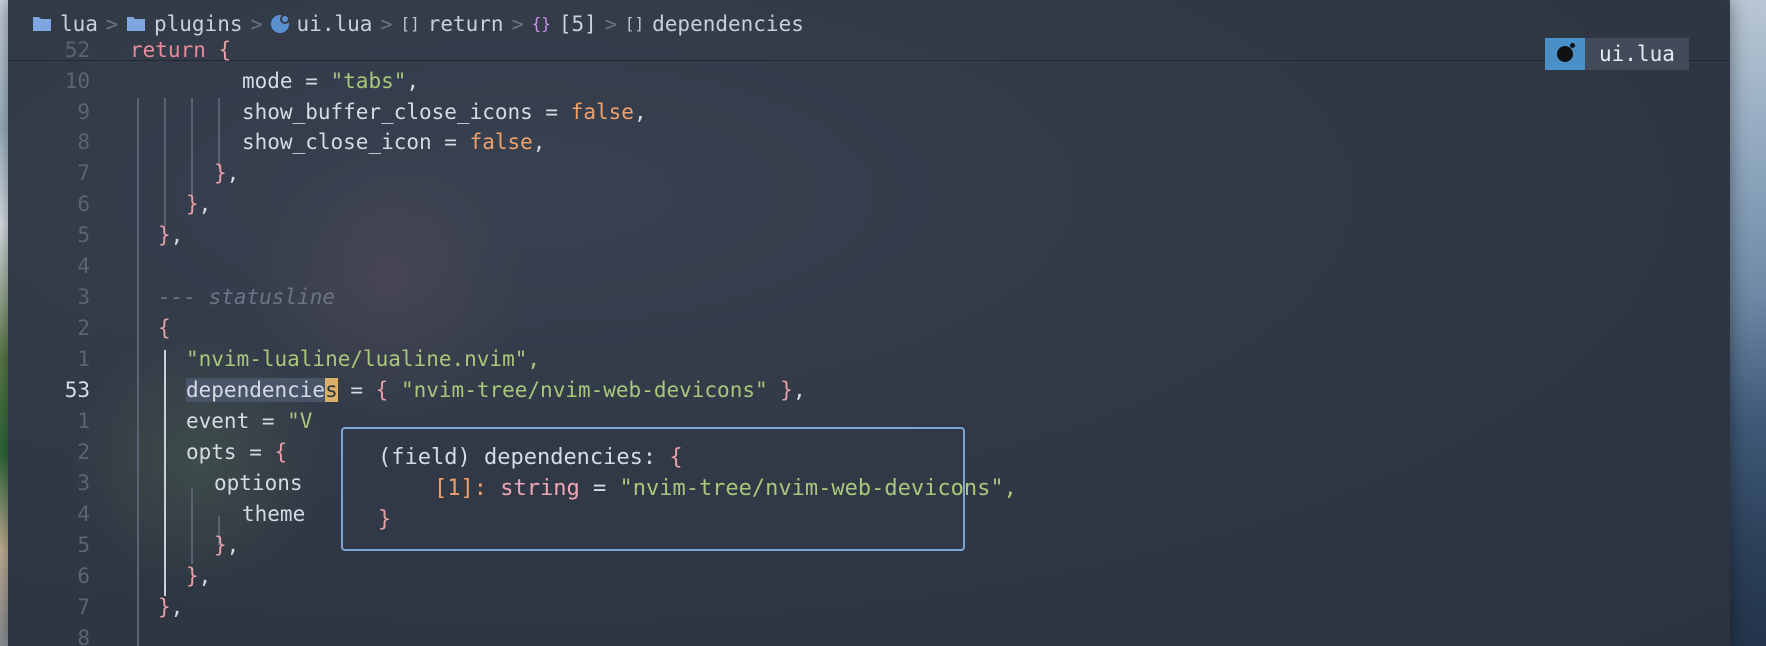 This screenshot has width=1766, height=646. What do you see at coordinates (869, 634) in the screenshot?
I see `code-line: 8` at bounding box center [869, 634].